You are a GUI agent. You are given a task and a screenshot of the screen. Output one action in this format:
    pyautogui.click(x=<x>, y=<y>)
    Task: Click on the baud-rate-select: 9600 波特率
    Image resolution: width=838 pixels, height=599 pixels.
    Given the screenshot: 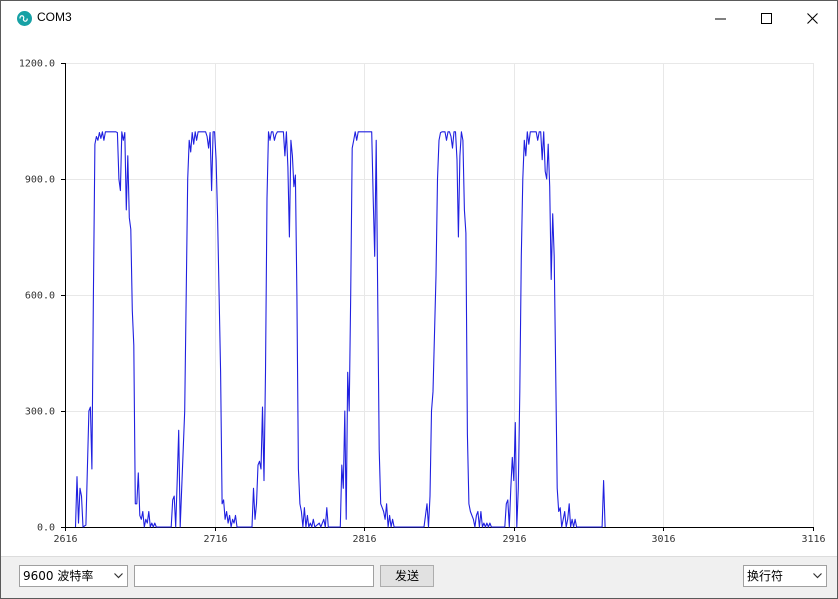 What is the action you would take?
    pyautogui.click(x=73, y=576)
    